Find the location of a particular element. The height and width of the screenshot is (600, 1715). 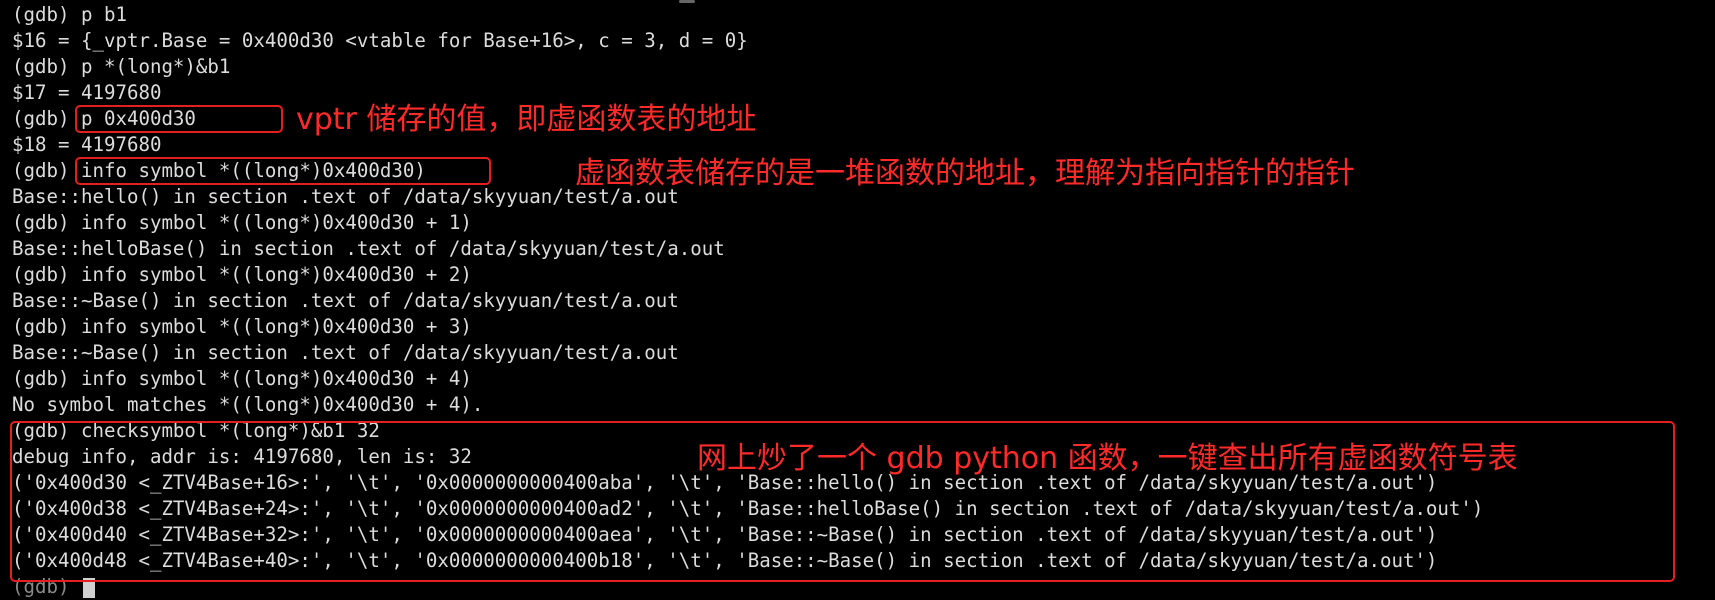

terminal-line: (gdb) info symbol *((long*)0x400d30 + 4) is located at coordinates (242, 378).